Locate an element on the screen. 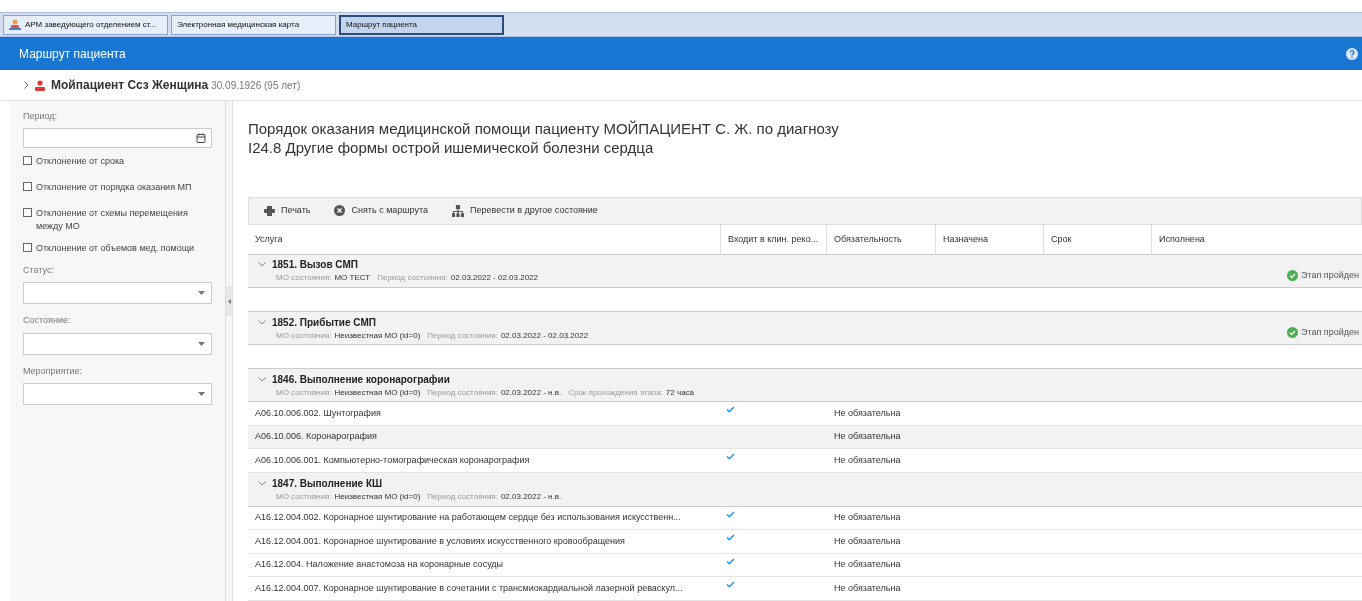  caret-left-icon is located at coordinates (229, 301).